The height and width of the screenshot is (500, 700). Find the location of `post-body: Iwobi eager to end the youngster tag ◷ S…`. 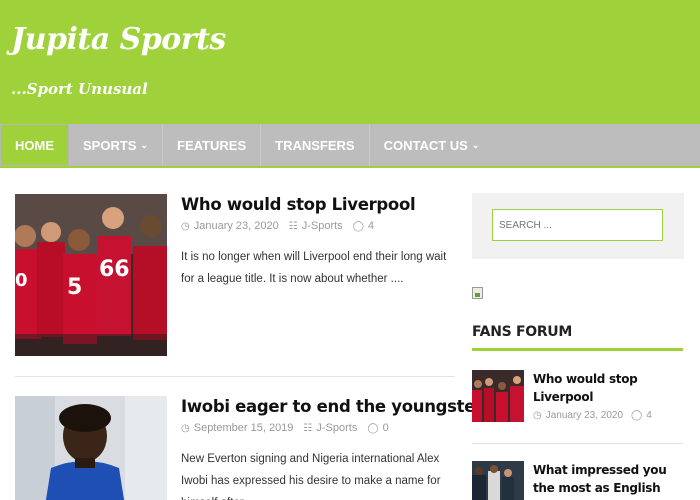

post-body: Iwobi eager to end the youngster tag ◷ S… is located at coordinates (350, 448).